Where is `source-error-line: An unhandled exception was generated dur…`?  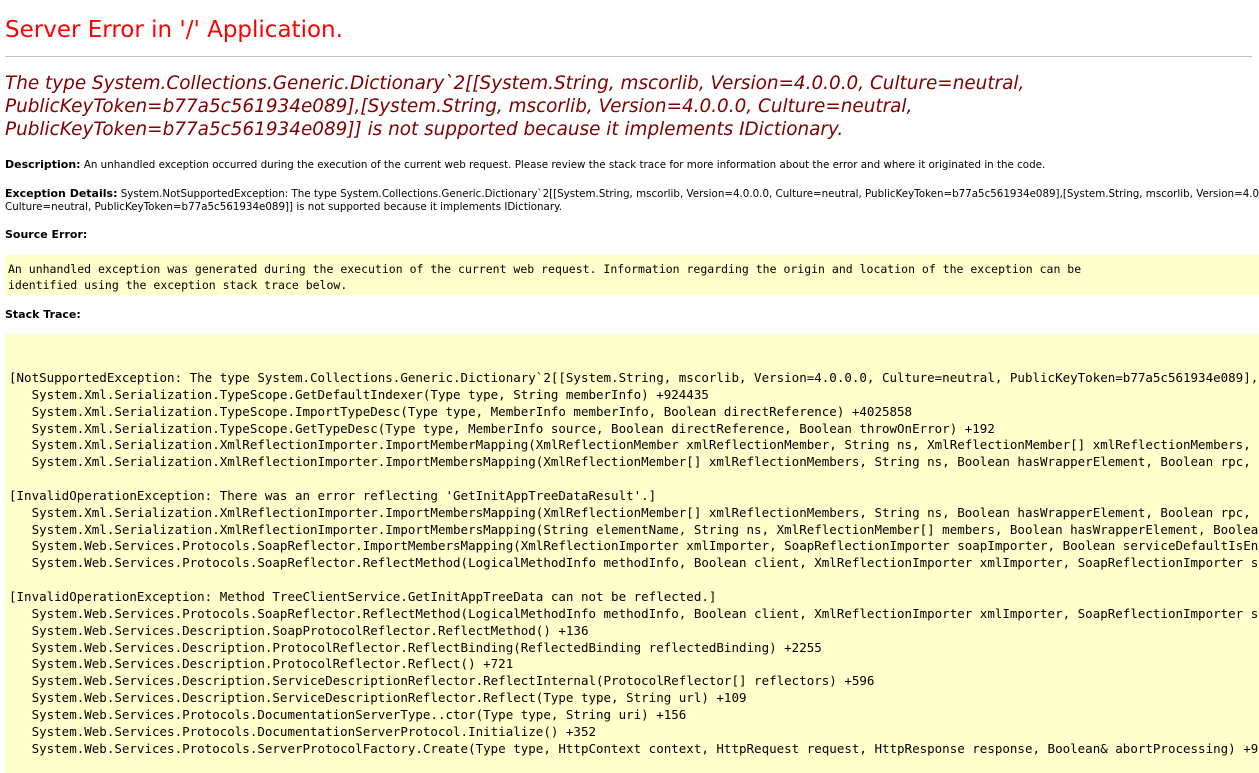 source-error-line: An unhandled exception was generated dur… is located at coordinates (545, 269).